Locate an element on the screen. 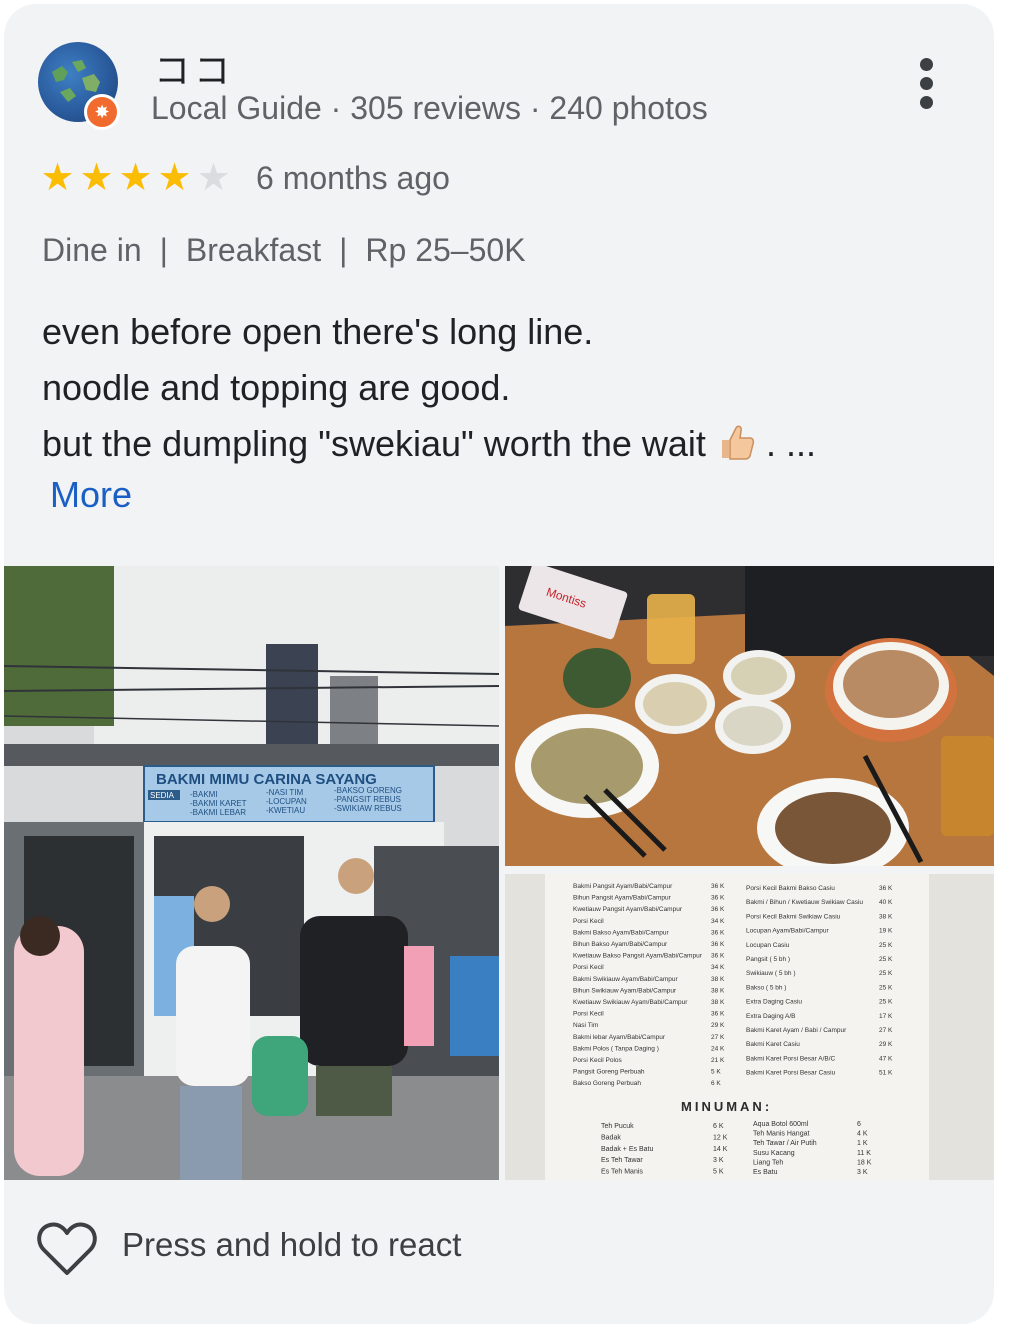  menu-item-name: Bihun Bakso Ayam/Babi/Campur is located at coordinates (620, 944).